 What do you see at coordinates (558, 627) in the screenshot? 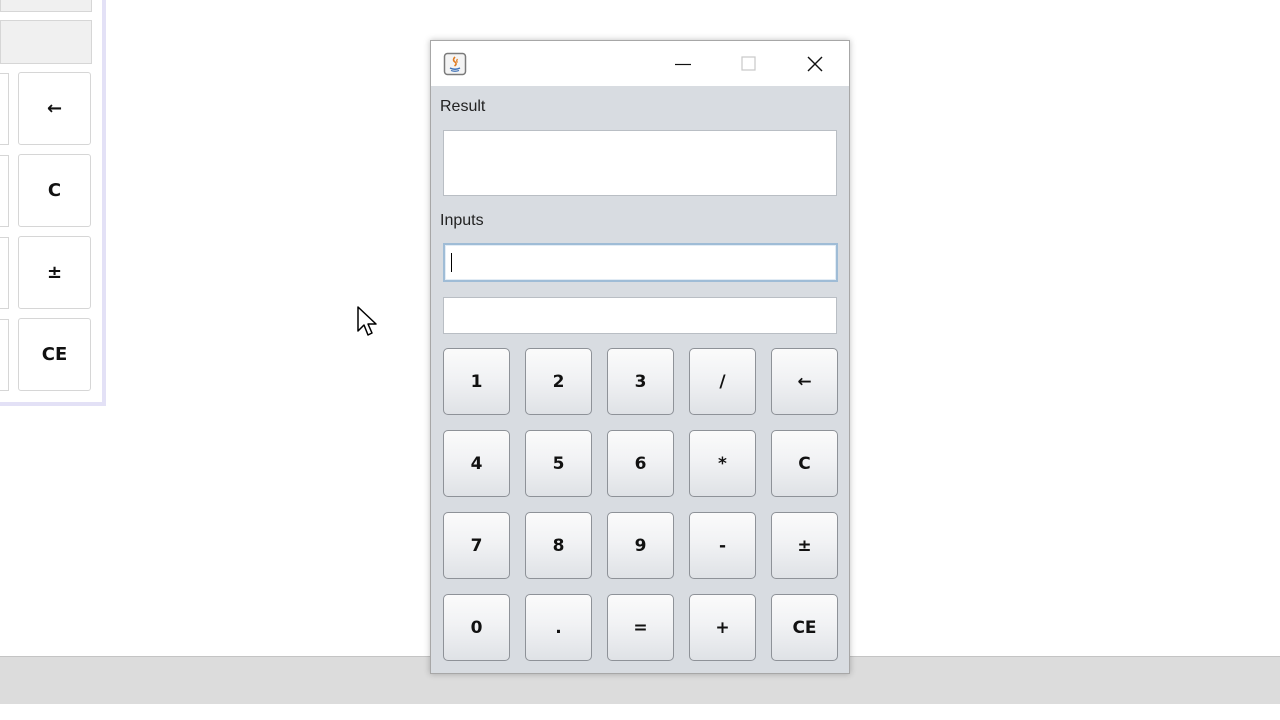
I see `key-decimal-button: .` at bounding box center [558, 627].